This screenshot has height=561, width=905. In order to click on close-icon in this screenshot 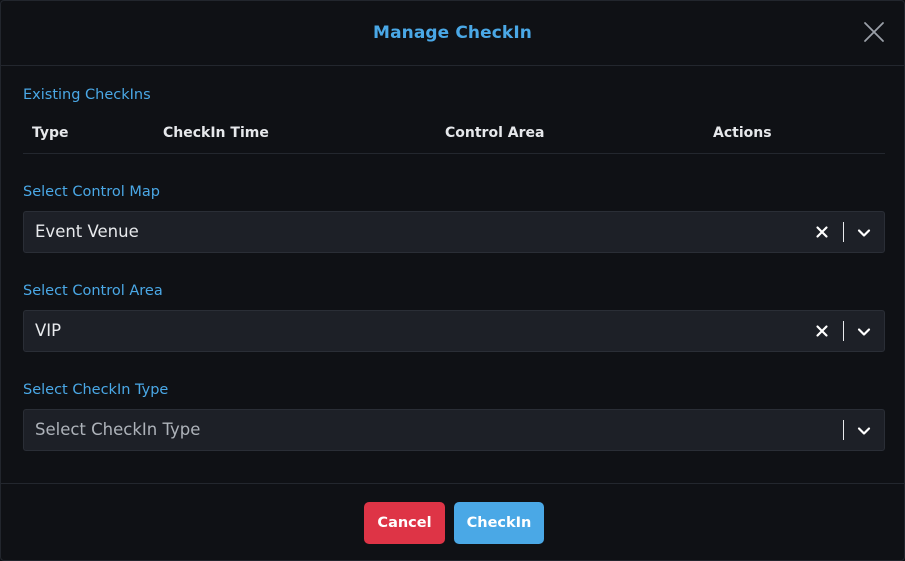, I will do `click(874, 32)`.